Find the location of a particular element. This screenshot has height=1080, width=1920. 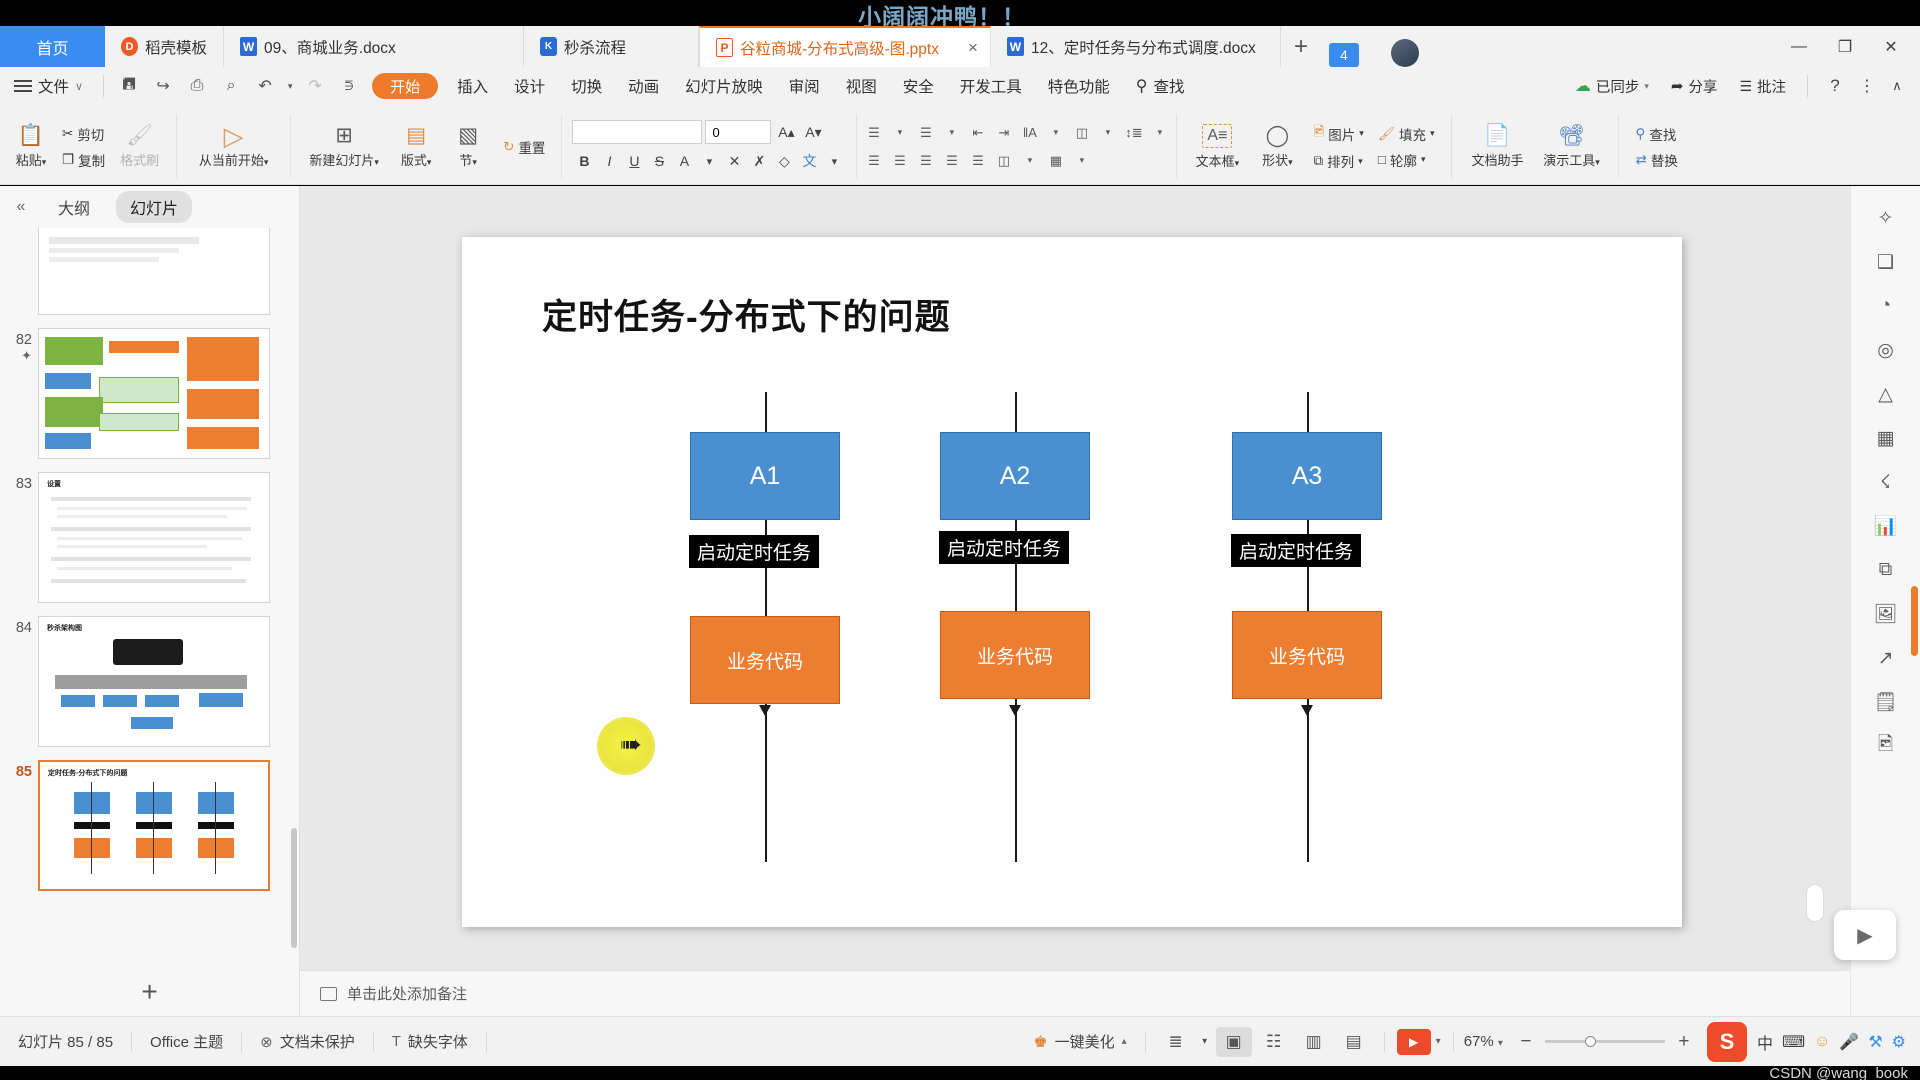

node-business-code-3: 业务代码 is located at coordinates (1307, 655).